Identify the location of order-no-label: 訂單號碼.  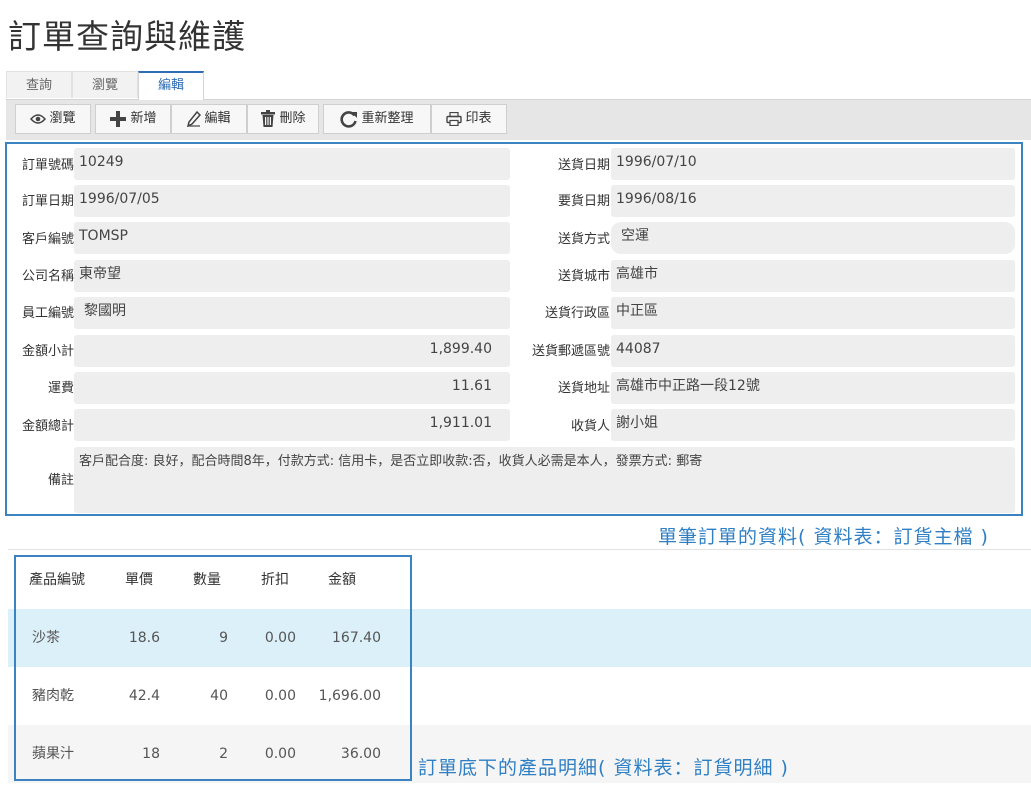
(47, 165).